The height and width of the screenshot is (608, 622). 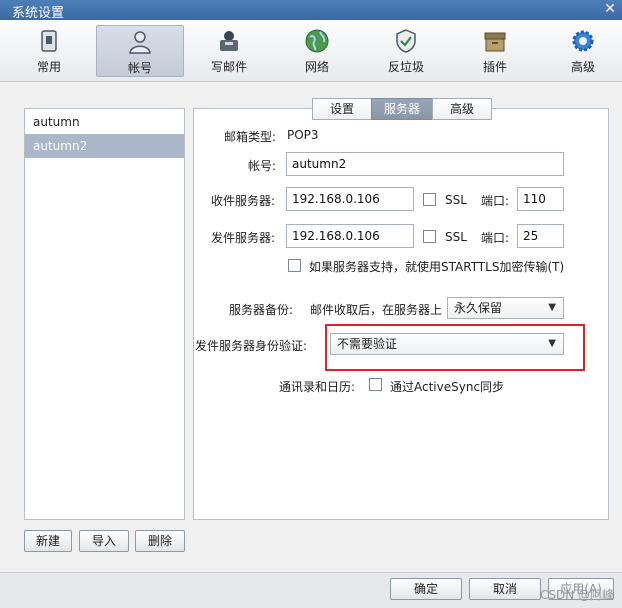 What do you see at coordinates (610, 9) in the screenshot?
I see `close-icon: ✕` at bounding box center [610, 9].